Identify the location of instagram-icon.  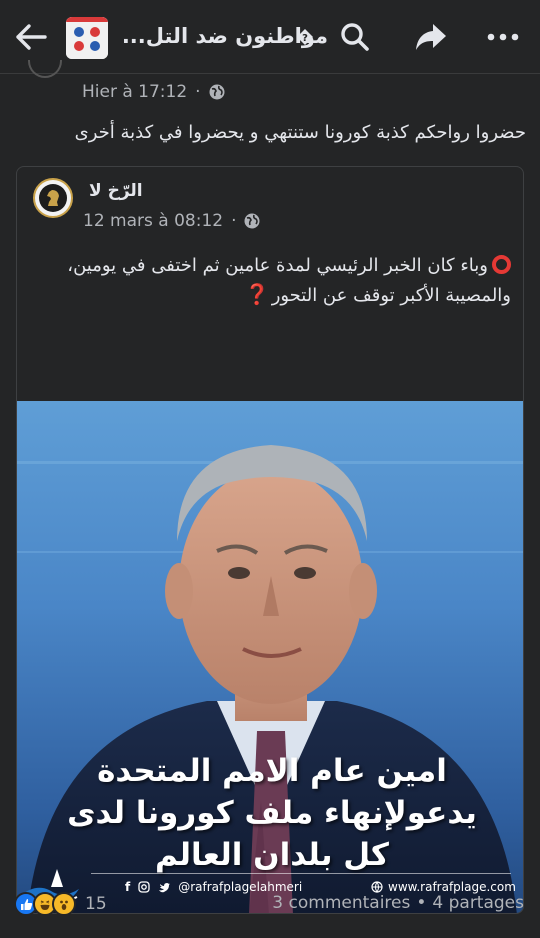
(144, 887).